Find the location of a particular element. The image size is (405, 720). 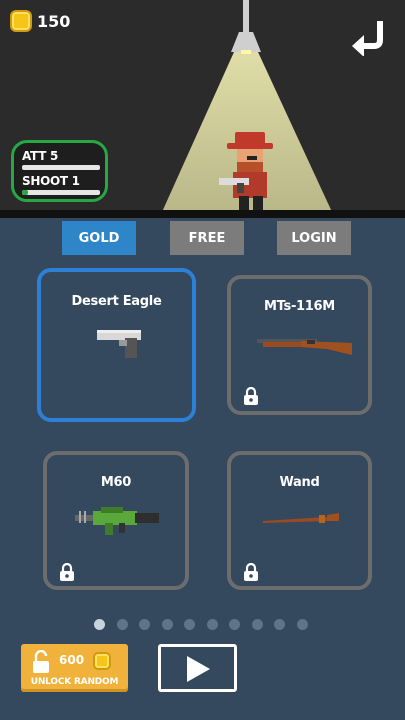

machine-gun-icon is located at coordinates (117, 521).